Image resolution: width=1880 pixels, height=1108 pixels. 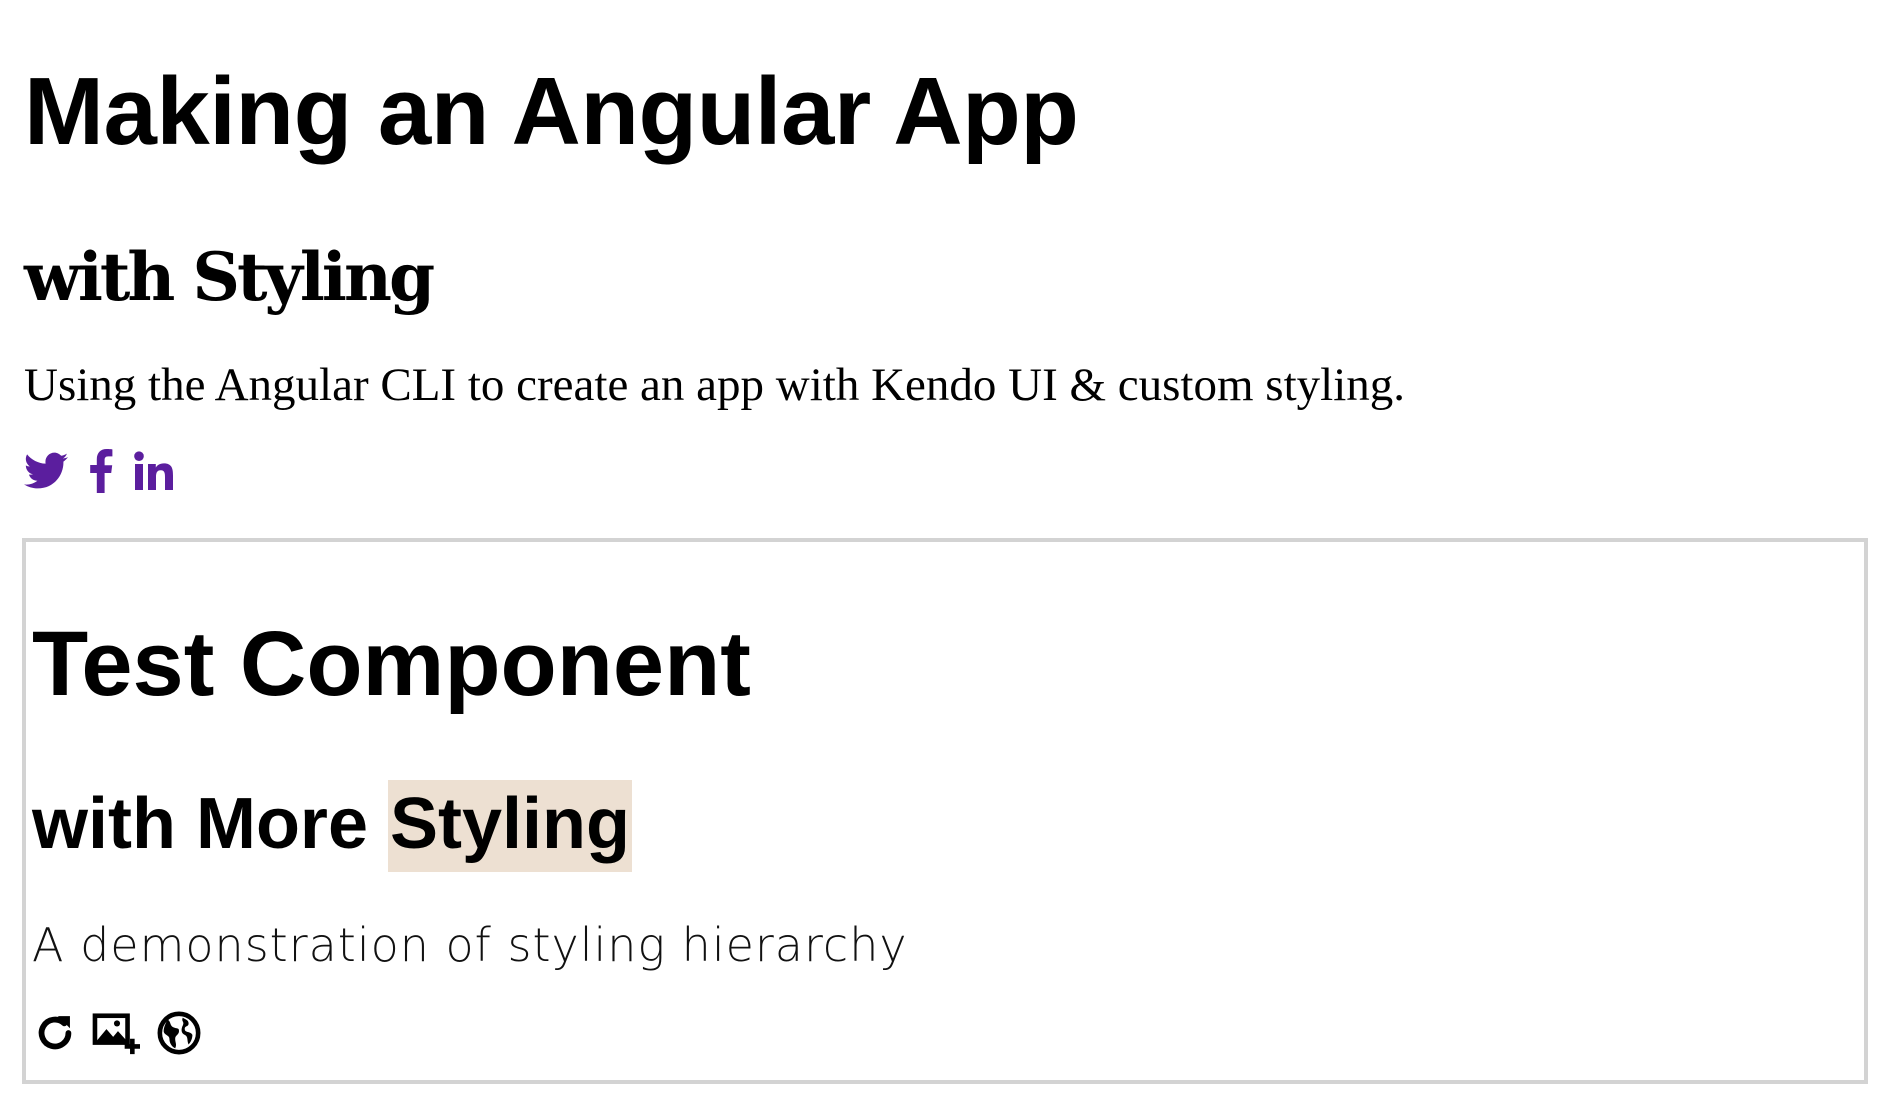 What do you see at coordinates (179, 1033) in the screenshot?
I see `globe-icon` at bounding box center [179, 1033].